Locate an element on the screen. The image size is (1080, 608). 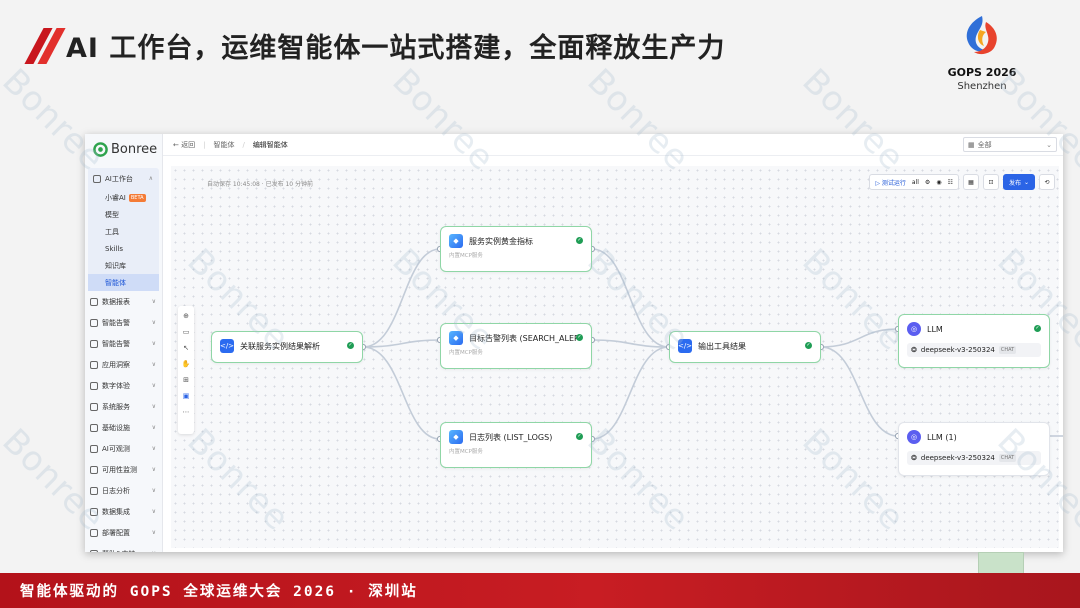
sidebar-item-label: 数字体验 is located at coordinates (116, 385).